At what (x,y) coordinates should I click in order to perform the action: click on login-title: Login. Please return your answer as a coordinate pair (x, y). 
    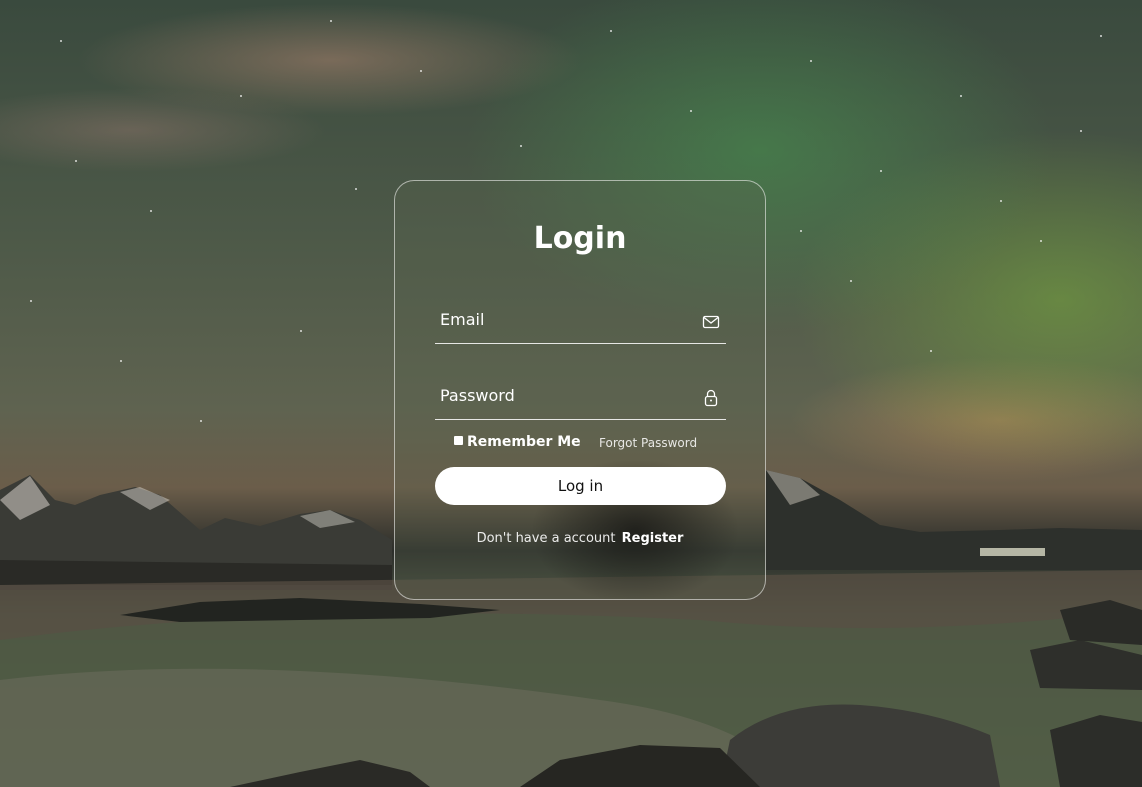
    Looking at the image, I should click on (580, 238).